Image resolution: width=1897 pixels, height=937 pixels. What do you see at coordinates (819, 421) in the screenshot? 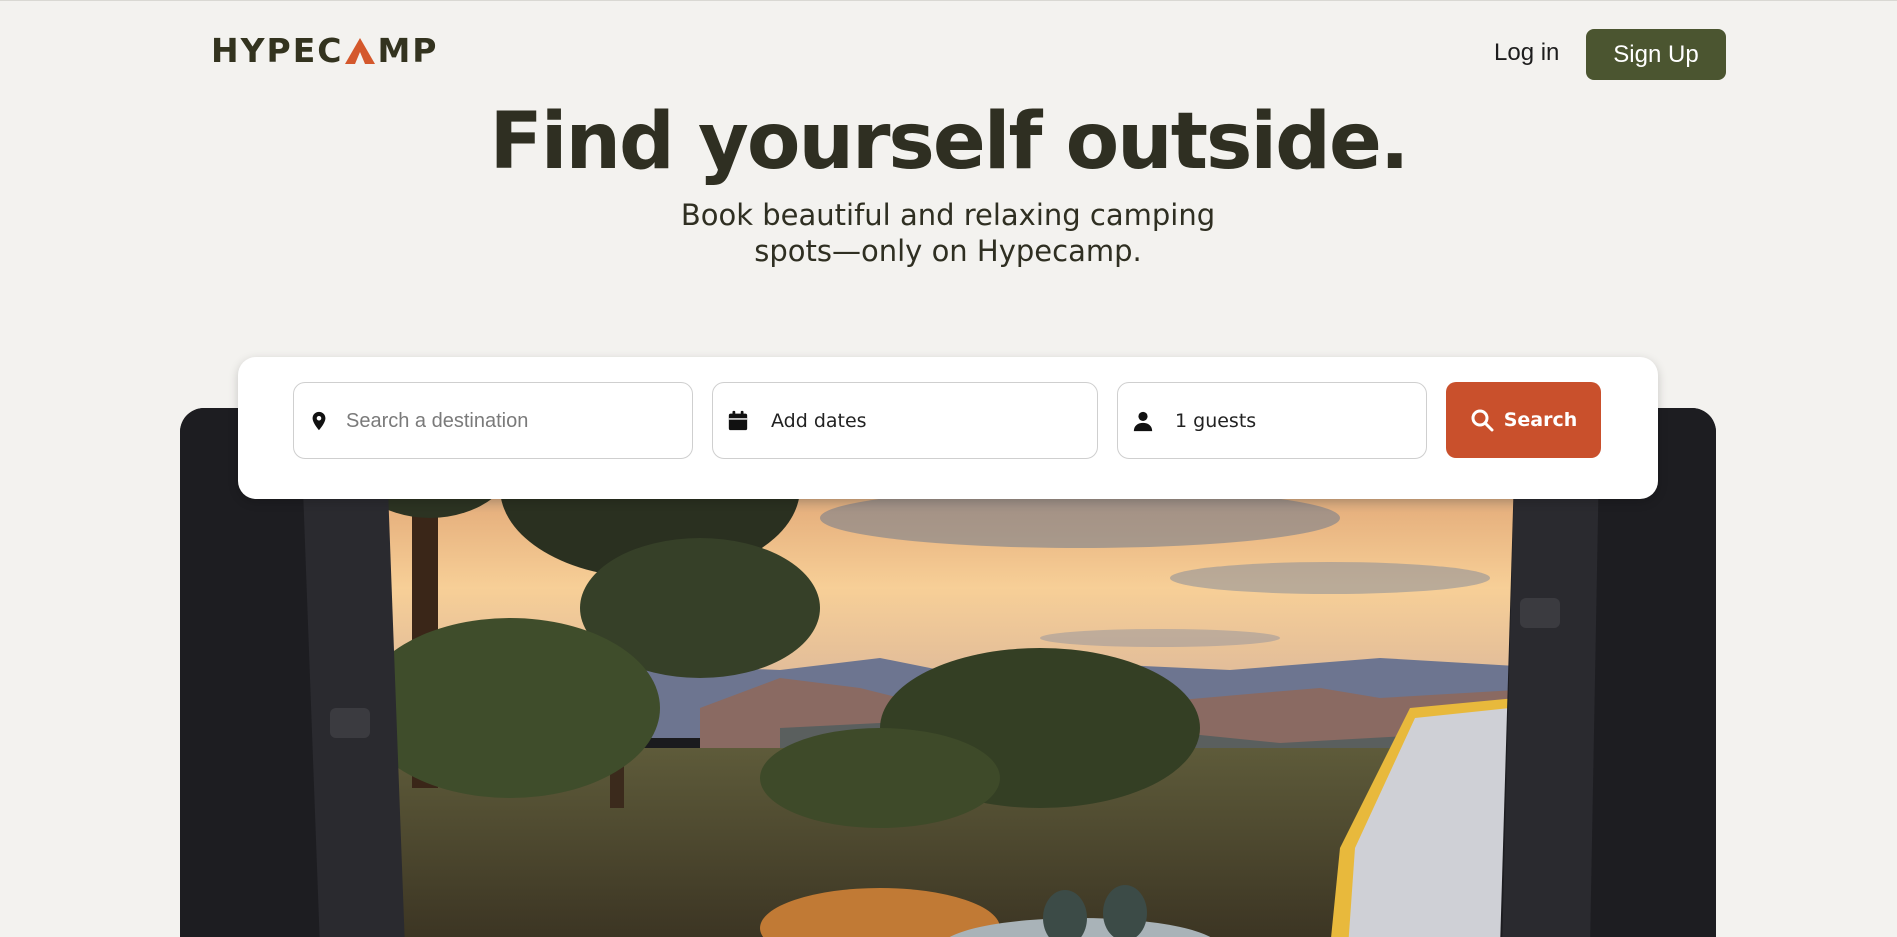
I see `dates-label: Add dates` at bounding box center [819, 421].